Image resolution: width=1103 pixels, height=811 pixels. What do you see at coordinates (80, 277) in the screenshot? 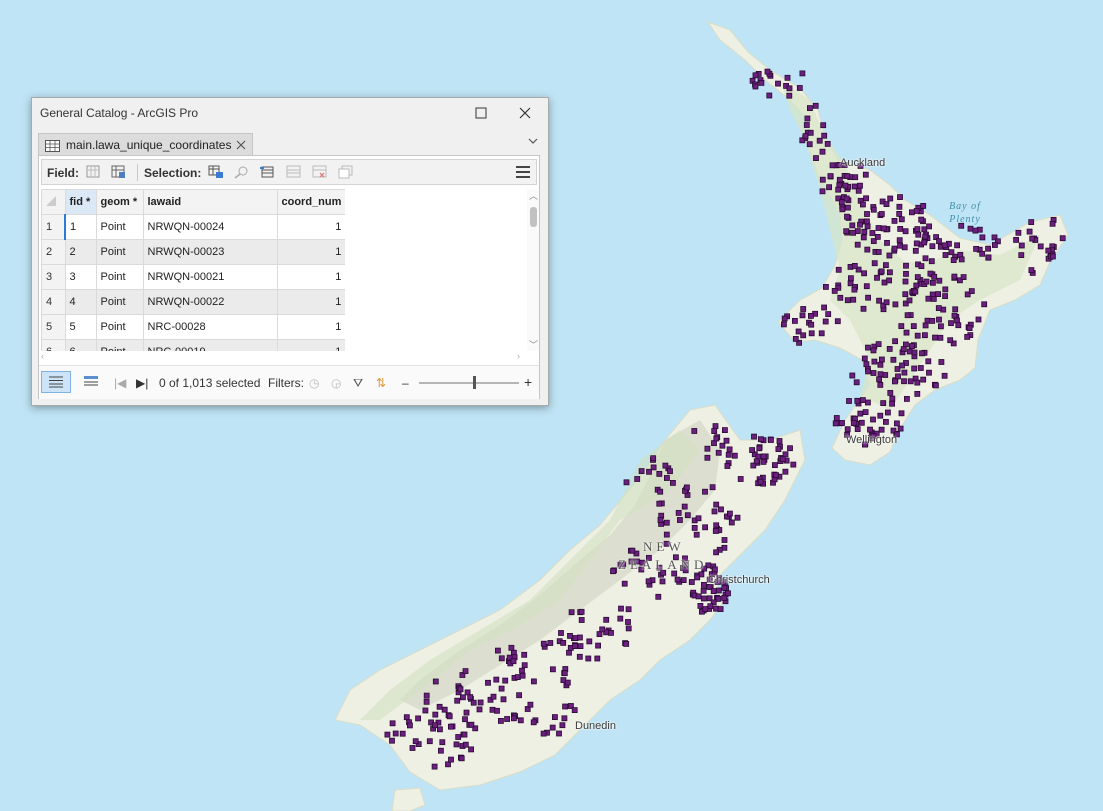
I see `cell-fid: 3` at bounding box center [80, 277].